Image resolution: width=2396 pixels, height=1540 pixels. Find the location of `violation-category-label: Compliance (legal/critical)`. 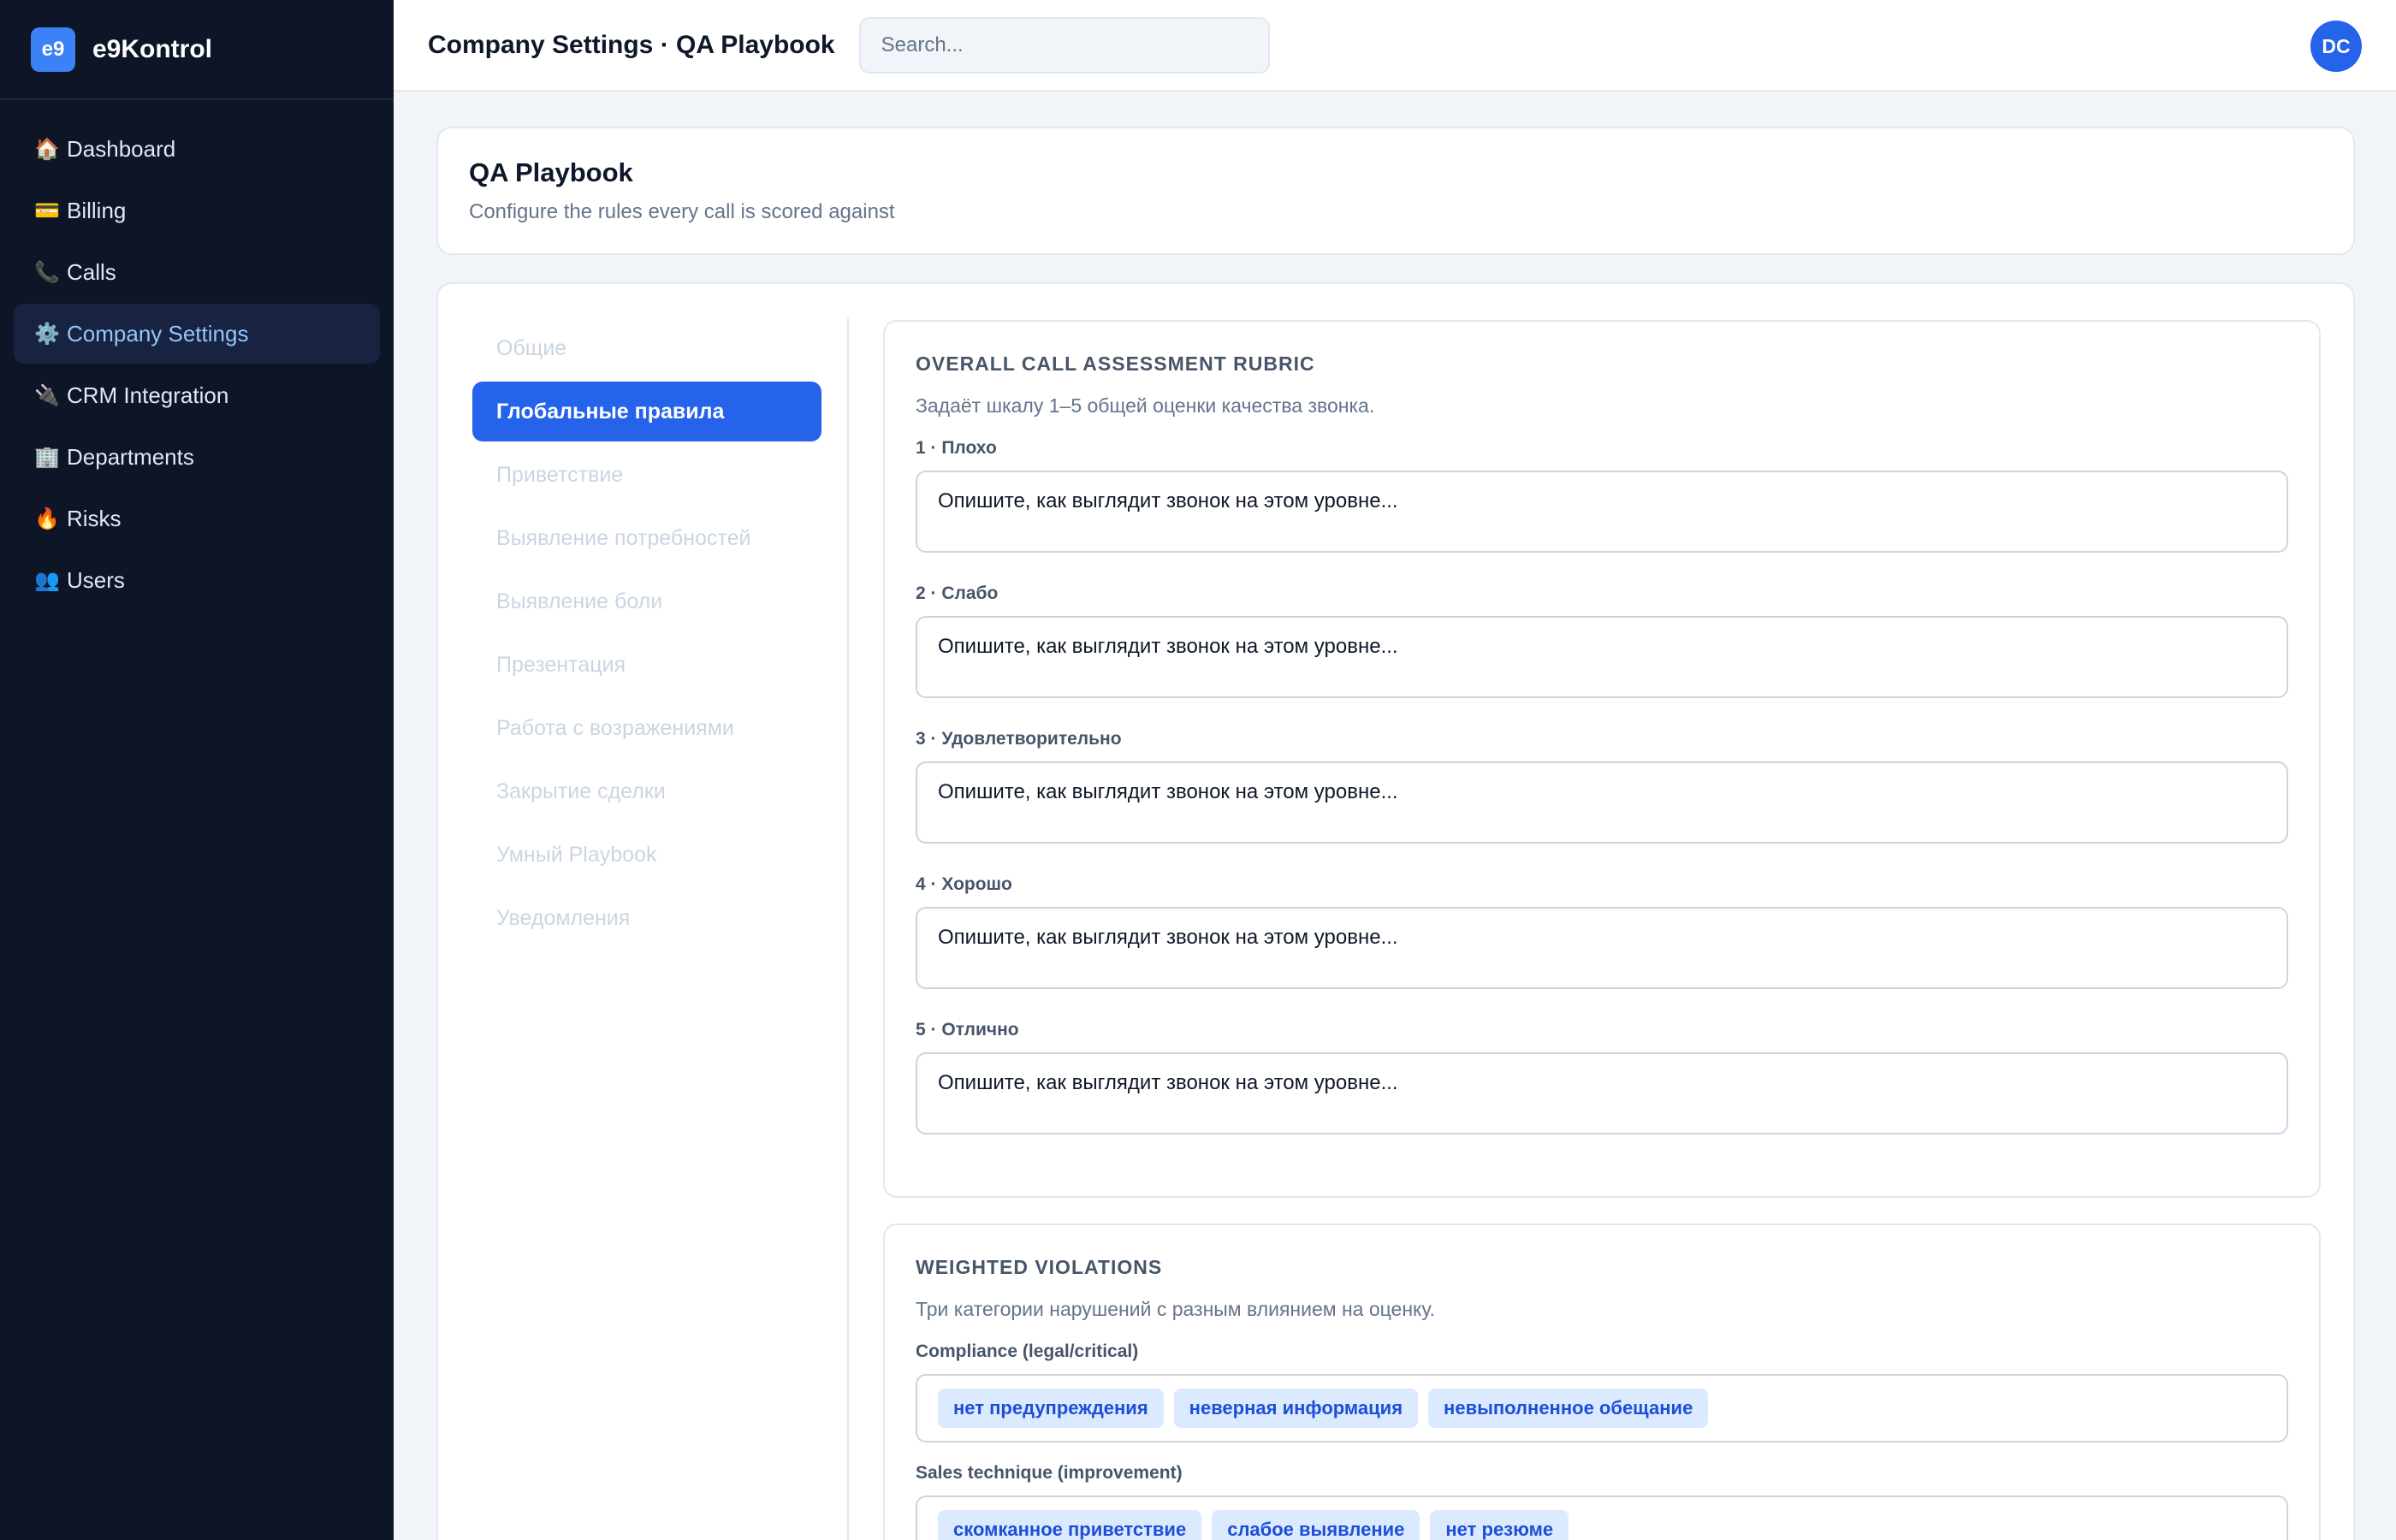

violation-category-label: Compliance (legal/critical) is located at coordinates (1027, 1351).